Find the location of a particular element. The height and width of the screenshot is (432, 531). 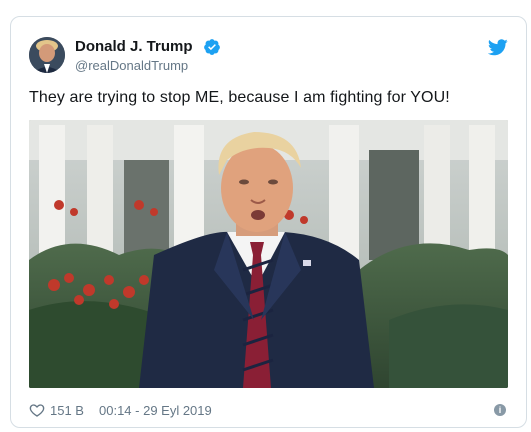

twitter-bird-icon is located at coordinates (498, 47).